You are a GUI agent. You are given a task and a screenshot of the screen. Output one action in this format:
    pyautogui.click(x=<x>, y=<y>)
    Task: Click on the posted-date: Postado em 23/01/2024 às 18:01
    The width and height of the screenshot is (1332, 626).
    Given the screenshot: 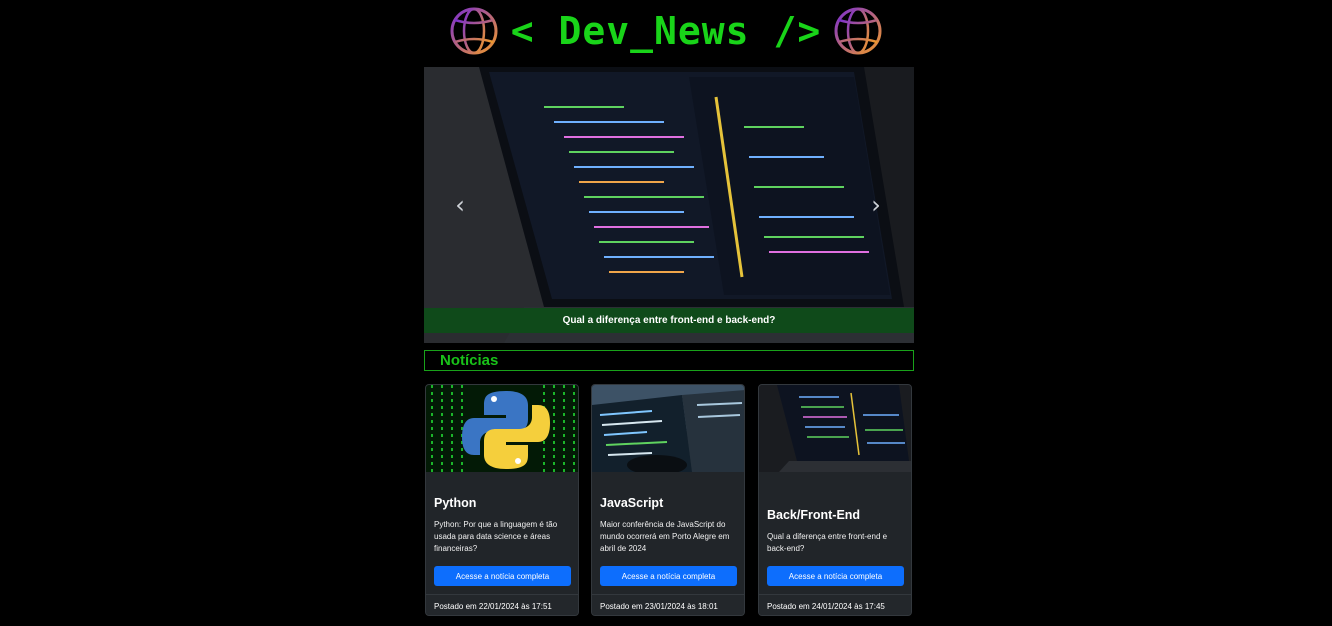 What is the action you would take?
    pyautogui.click(x=659, y=606)
    